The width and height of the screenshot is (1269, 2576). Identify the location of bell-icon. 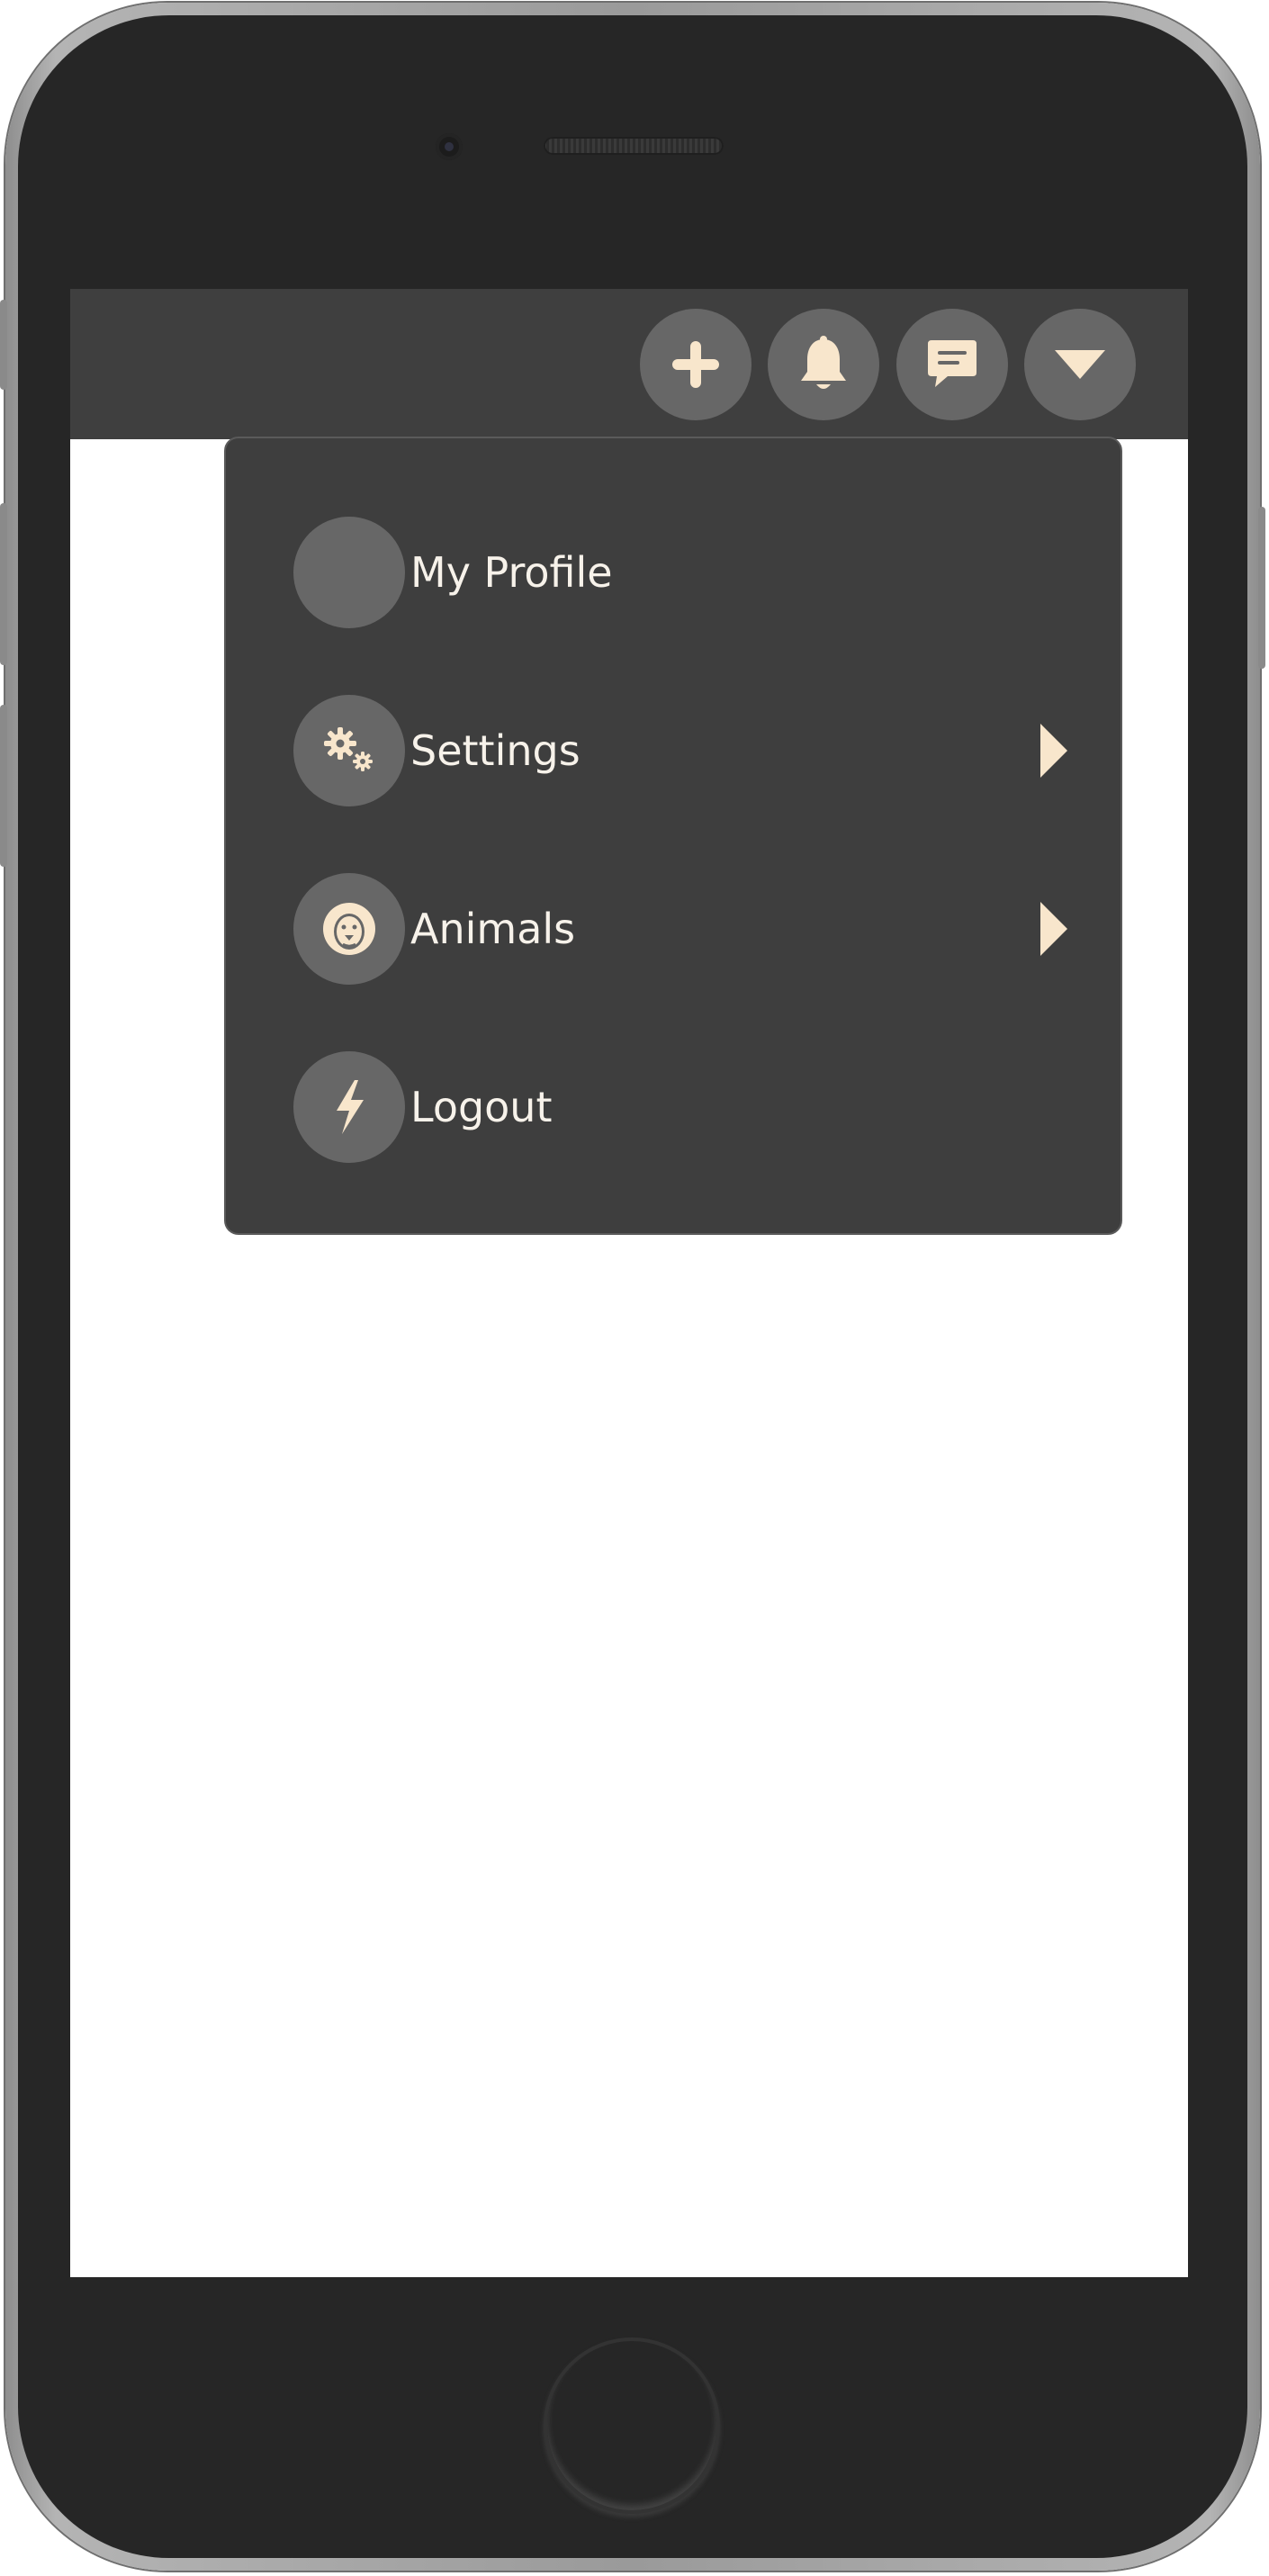
(823, 362).